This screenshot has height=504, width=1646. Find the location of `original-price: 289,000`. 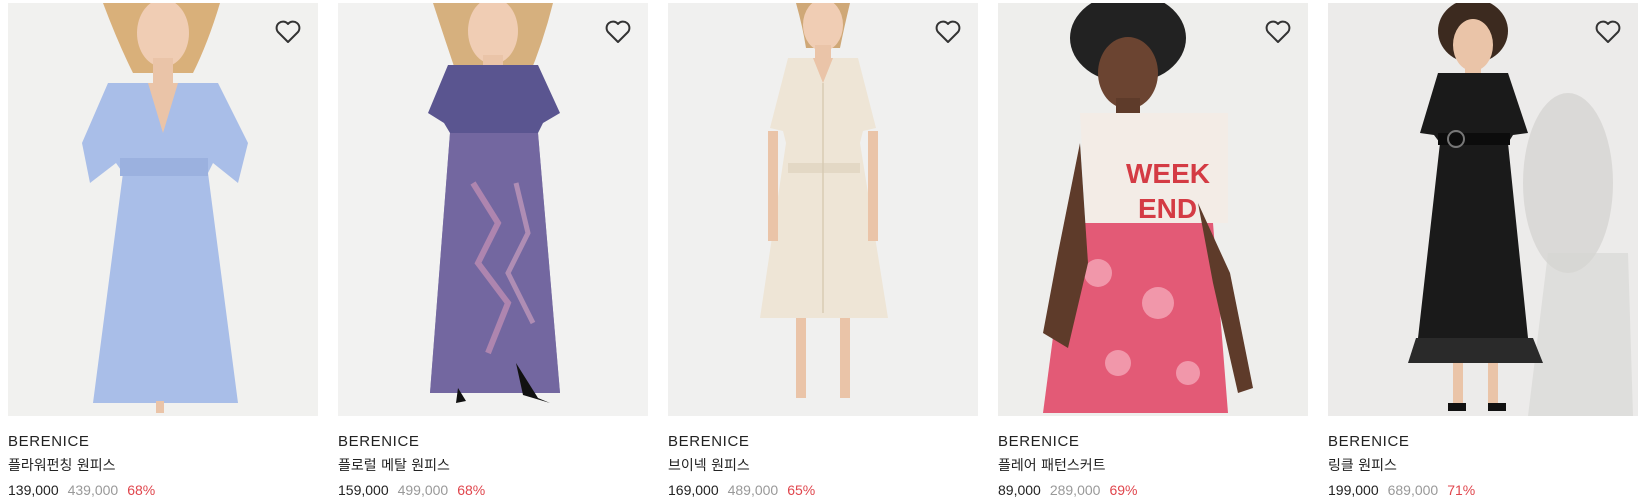

original-price: 289,000 is located at coordinates (1075, 490).